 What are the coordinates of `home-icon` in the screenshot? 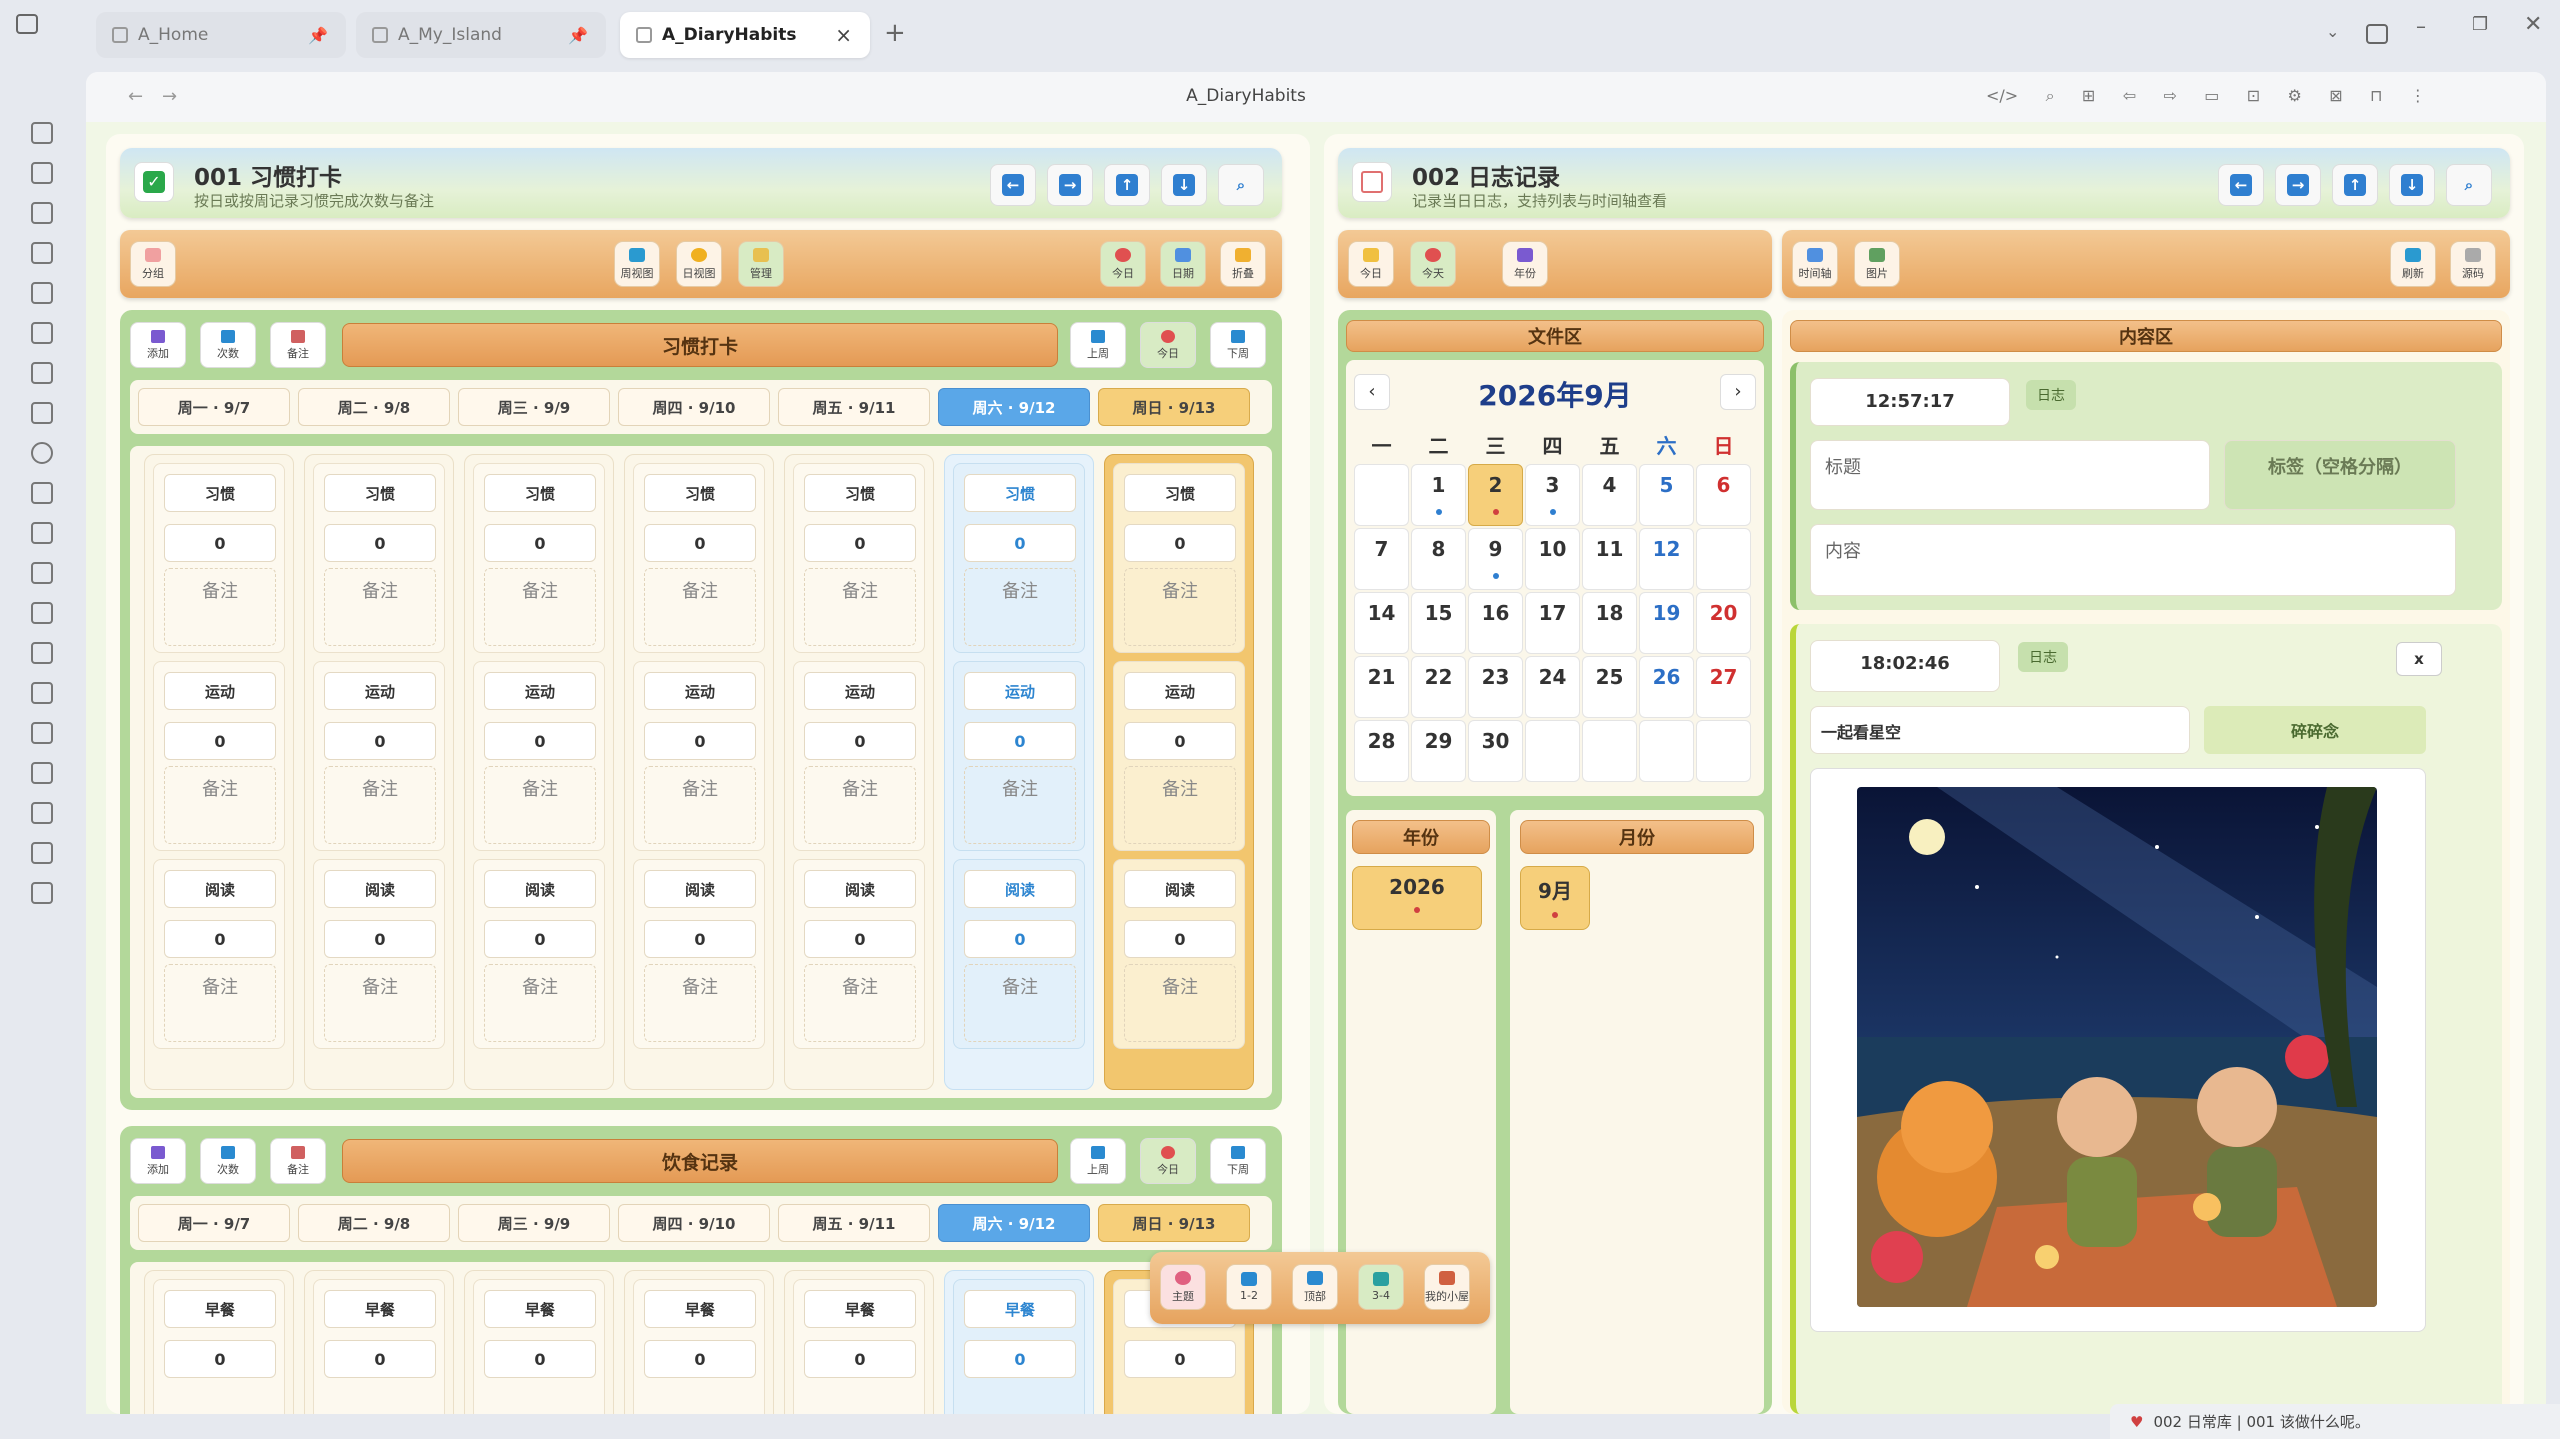 It's located at (42, 693).